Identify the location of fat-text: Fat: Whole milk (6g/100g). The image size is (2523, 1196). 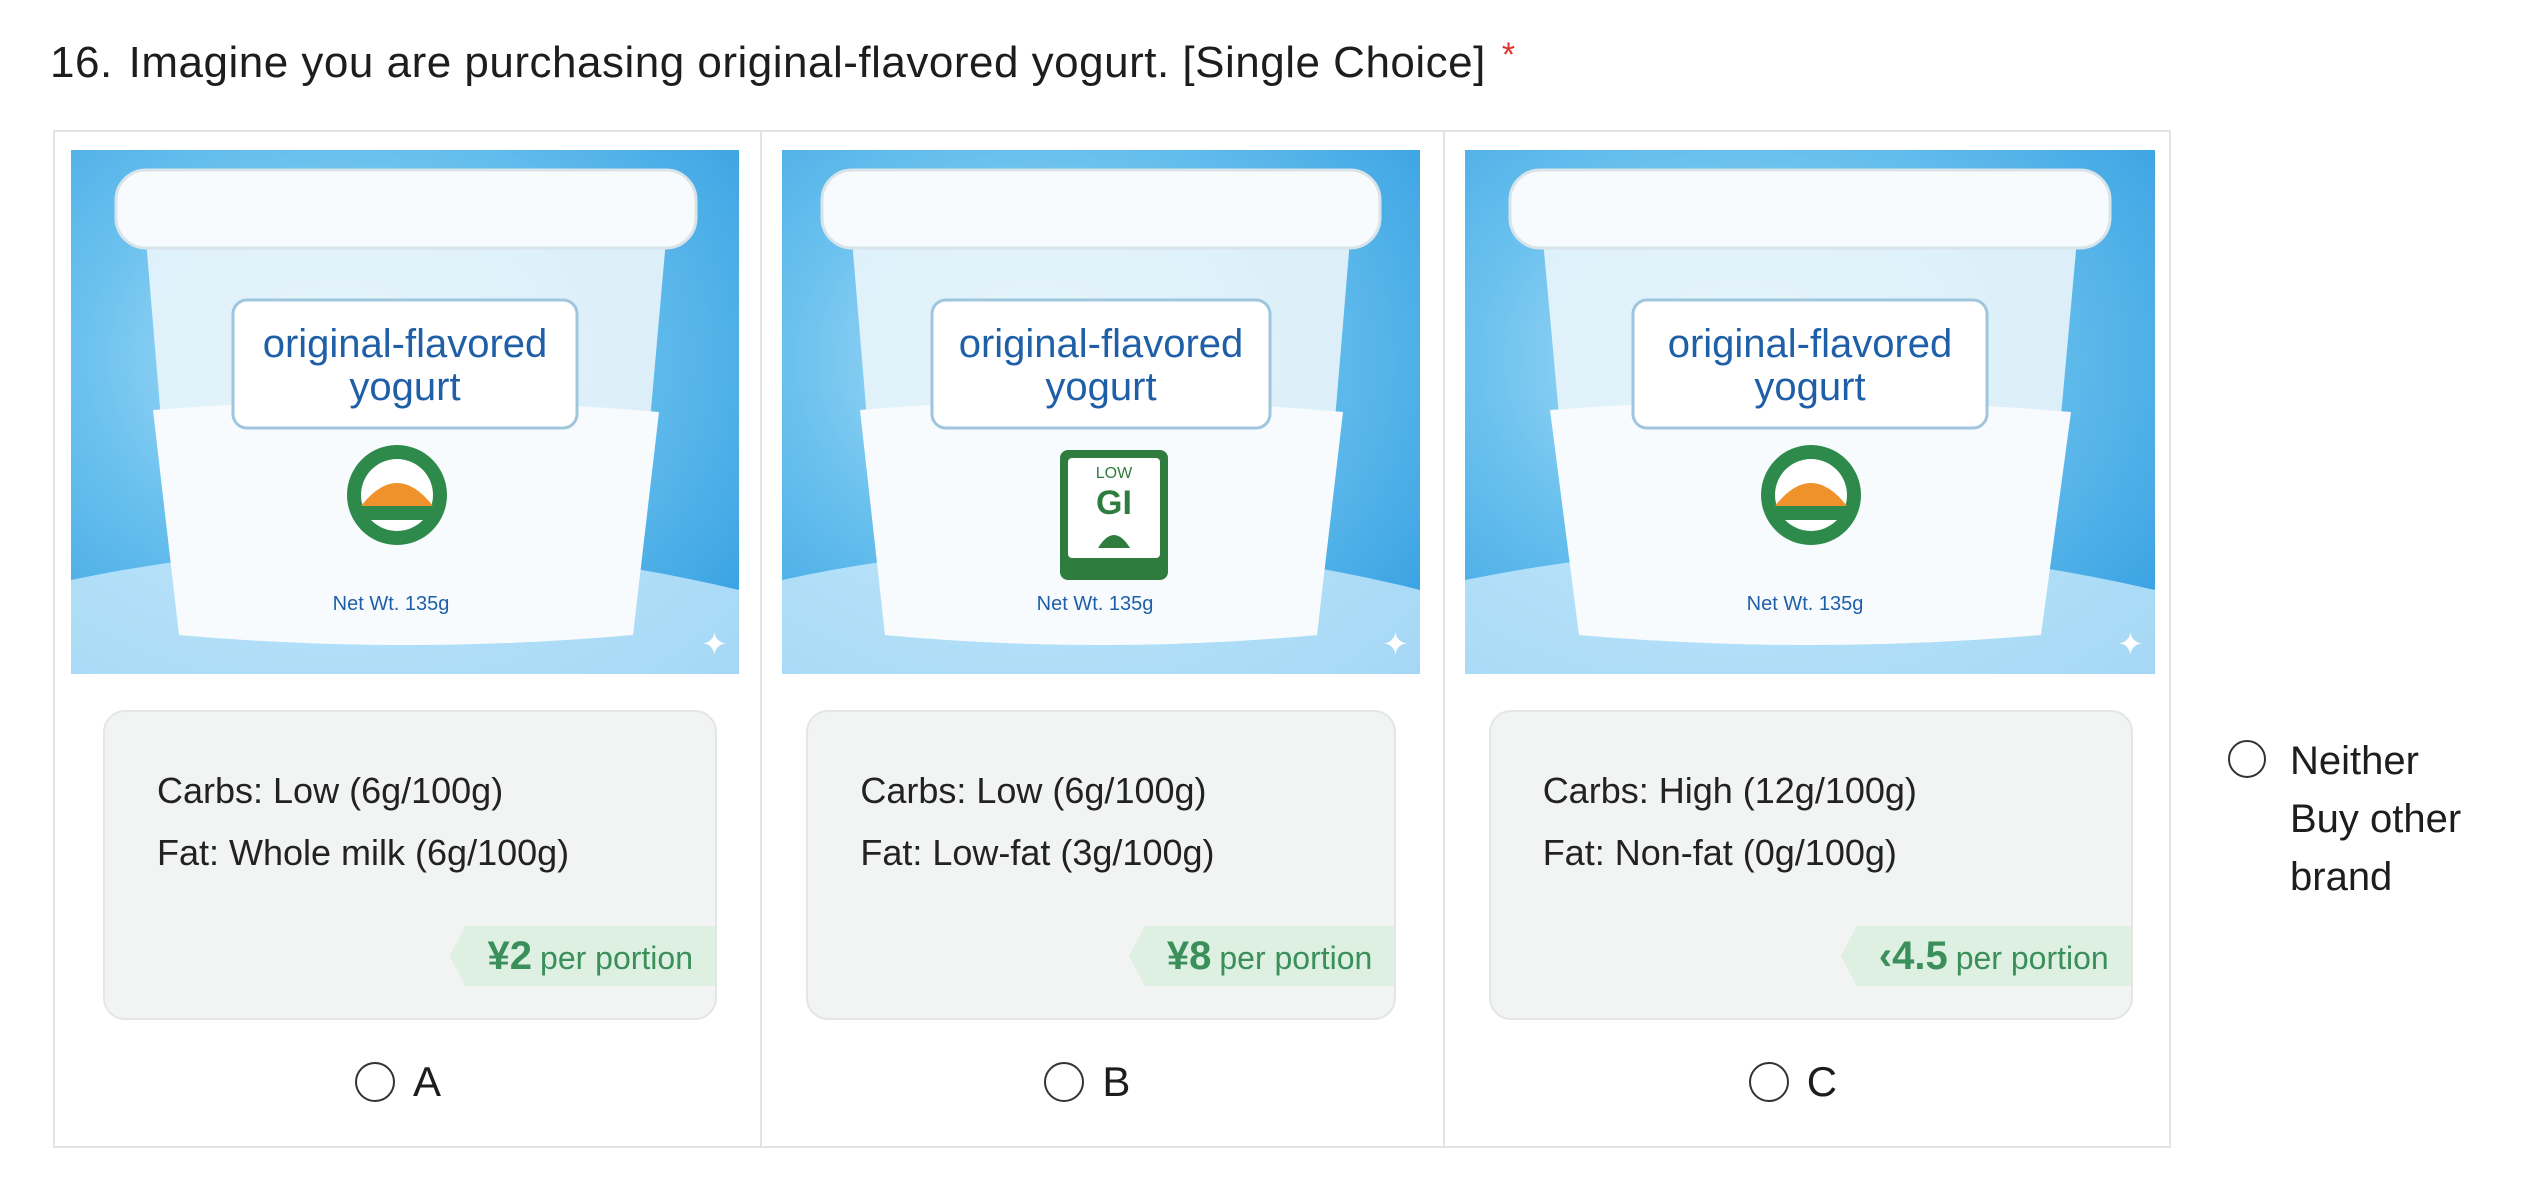
(363, 852).